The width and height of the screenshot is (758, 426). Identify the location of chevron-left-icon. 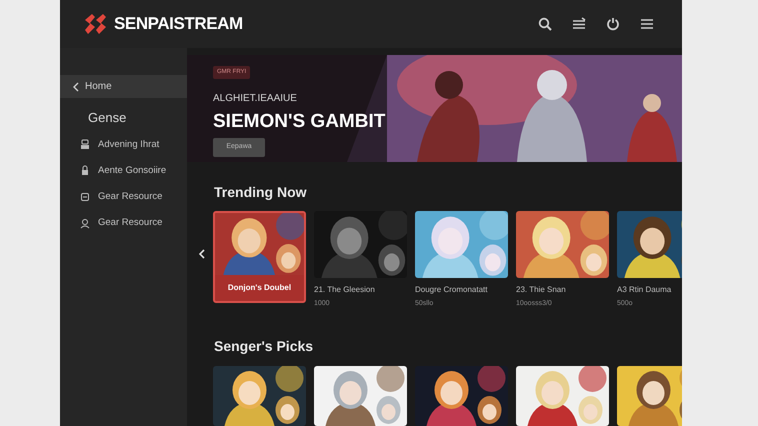
(202, 254).